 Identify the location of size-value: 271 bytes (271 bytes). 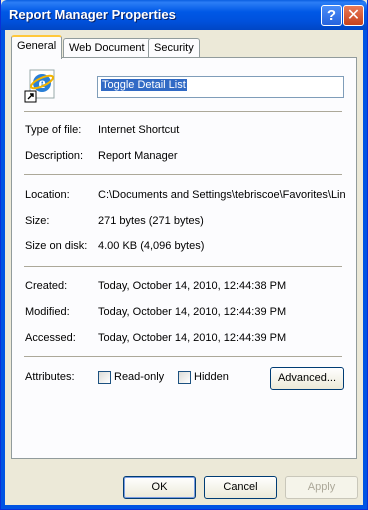
(151, 221).